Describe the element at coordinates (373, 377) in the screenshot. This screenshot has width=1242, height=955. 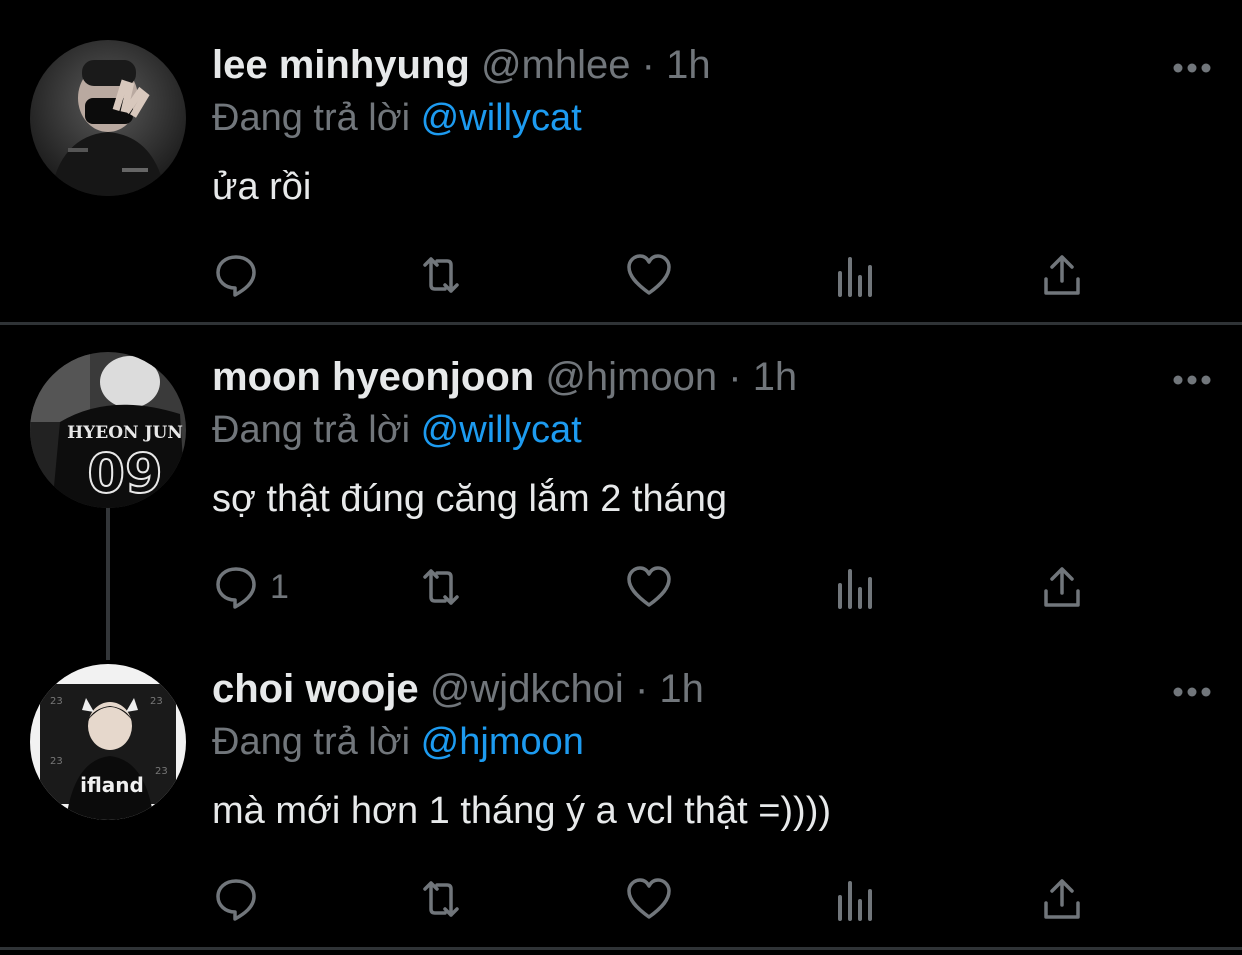
I see `display-name: moon hyeonjoon` at that location.